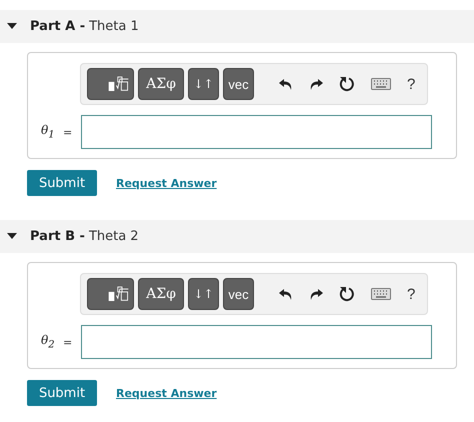 This screenshot has height=422, width=474. What do you see at coordinates (113, 236) in the screenshot?
I see `part-title: Theta 2` at bounding box center [113, 236].